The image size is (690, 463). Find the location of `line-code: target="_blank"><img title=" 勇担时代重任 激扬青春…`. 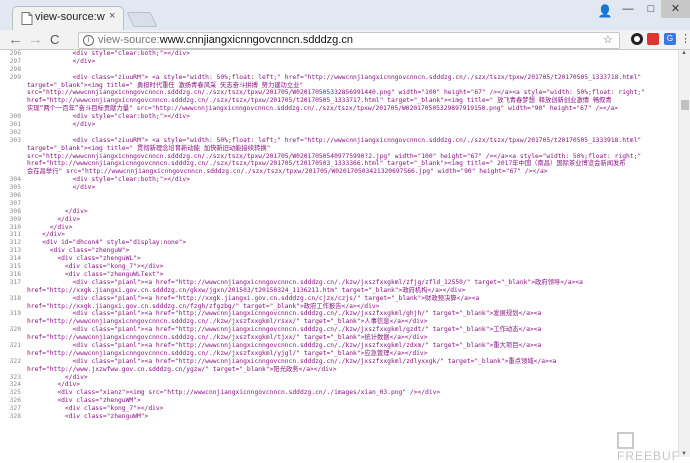

line-code: target="_blank"><img title=" 勇担时代重任 激扬青春… is located at coordinates (165, 85).